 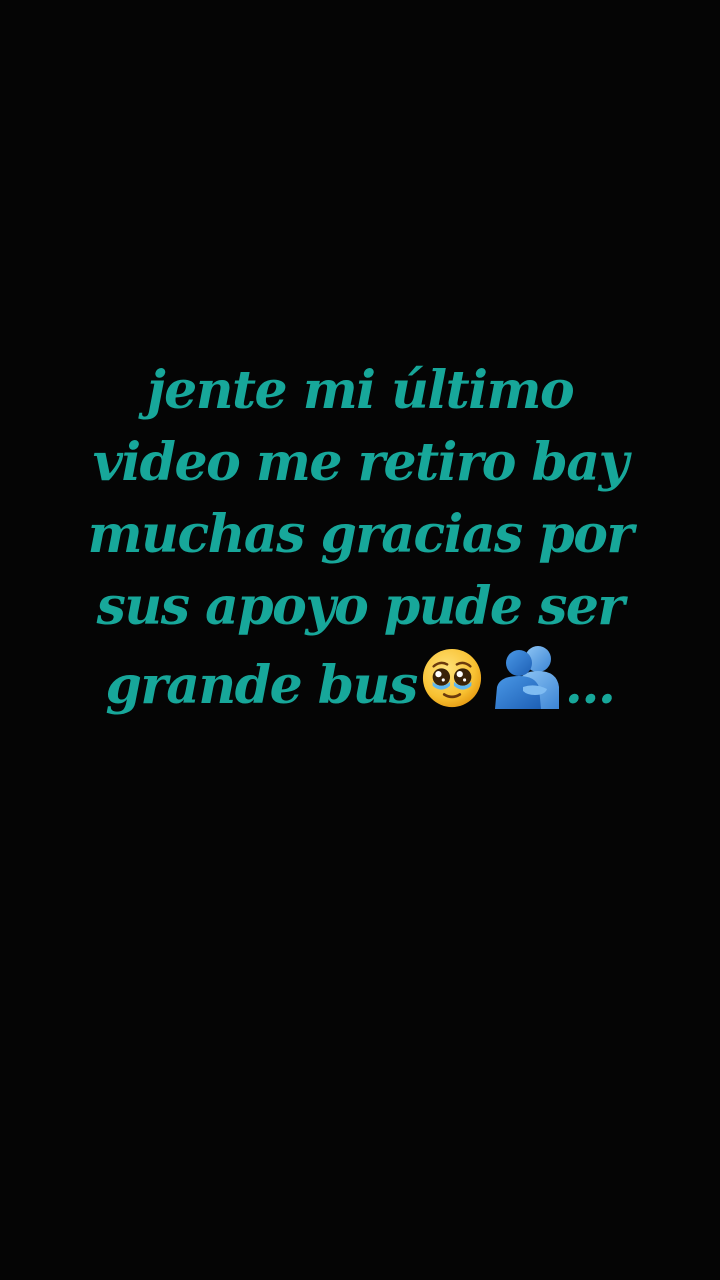 I want to click on caption-line-3: muchas gracias por, so click(x=360, y=534).